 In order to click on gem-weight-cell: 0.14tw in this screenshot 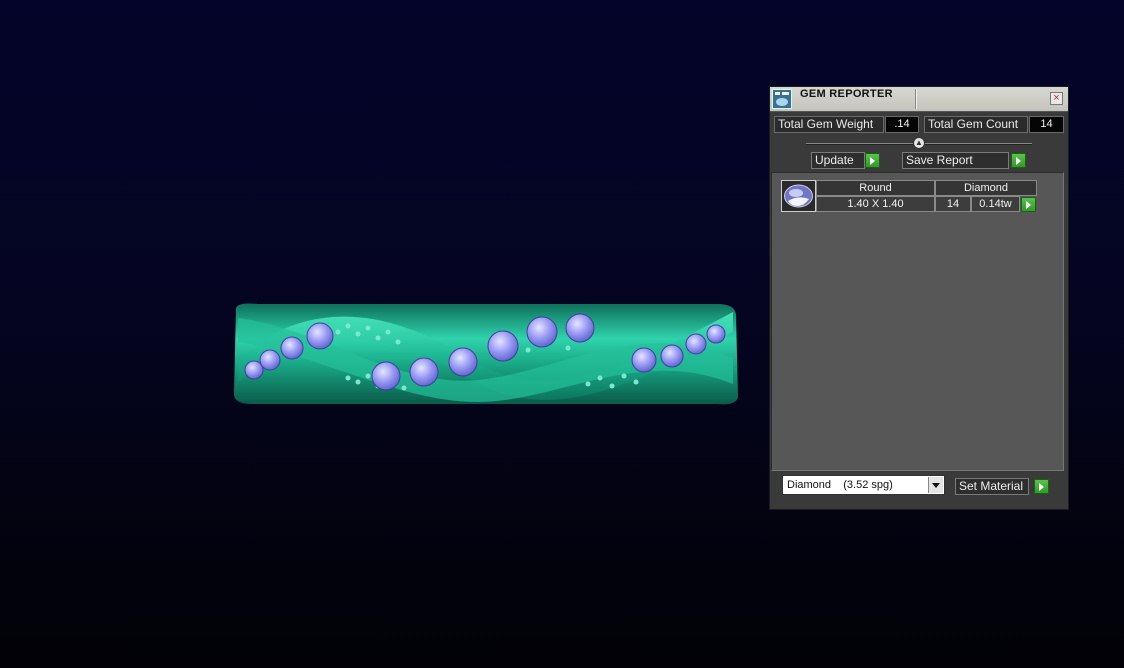, I will do `click(995, 204)`.